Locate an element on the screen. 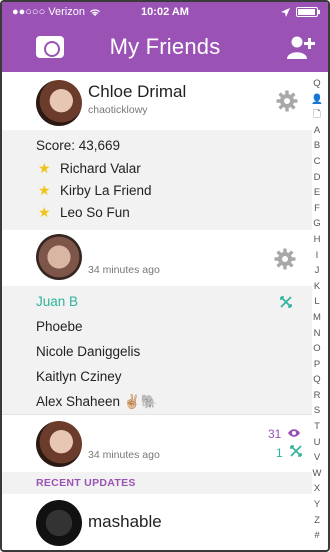 This screenshot has width=330, height=552. screenshots-count: 1 is located at coordinates (289, 452).